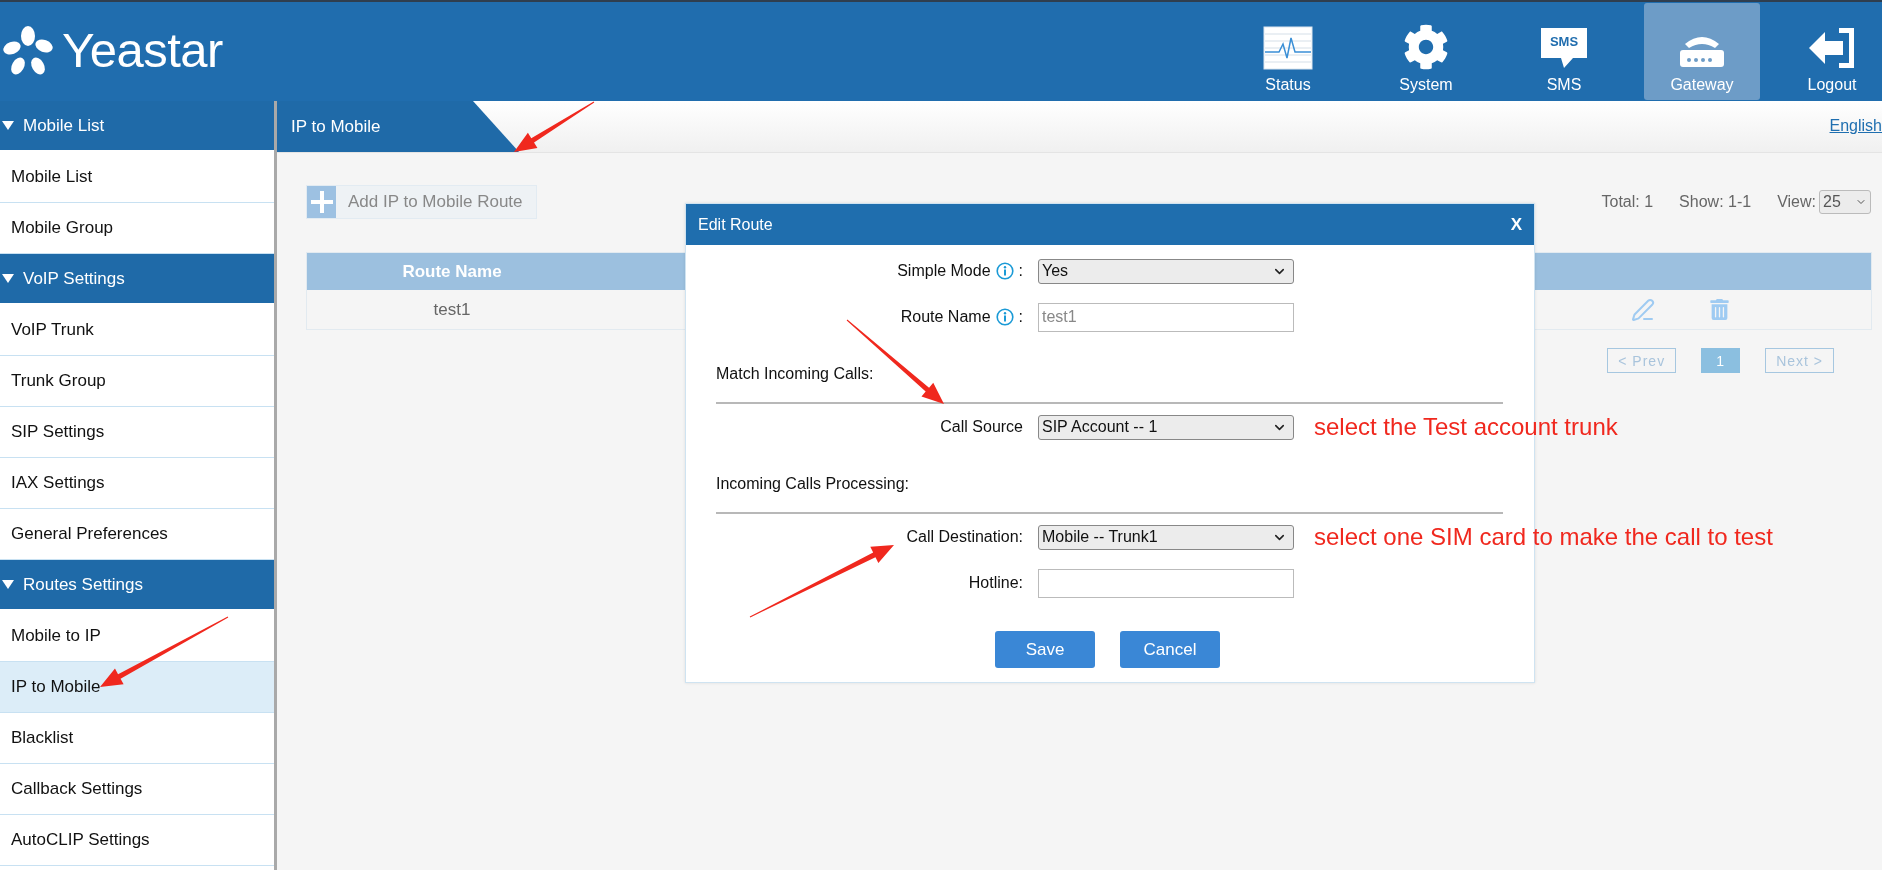 The image size is (1882, 870). What do you see at coordinates (1426, 47) in the screenshot?
I see `settings-icon` at bounding box center [1426, 47].